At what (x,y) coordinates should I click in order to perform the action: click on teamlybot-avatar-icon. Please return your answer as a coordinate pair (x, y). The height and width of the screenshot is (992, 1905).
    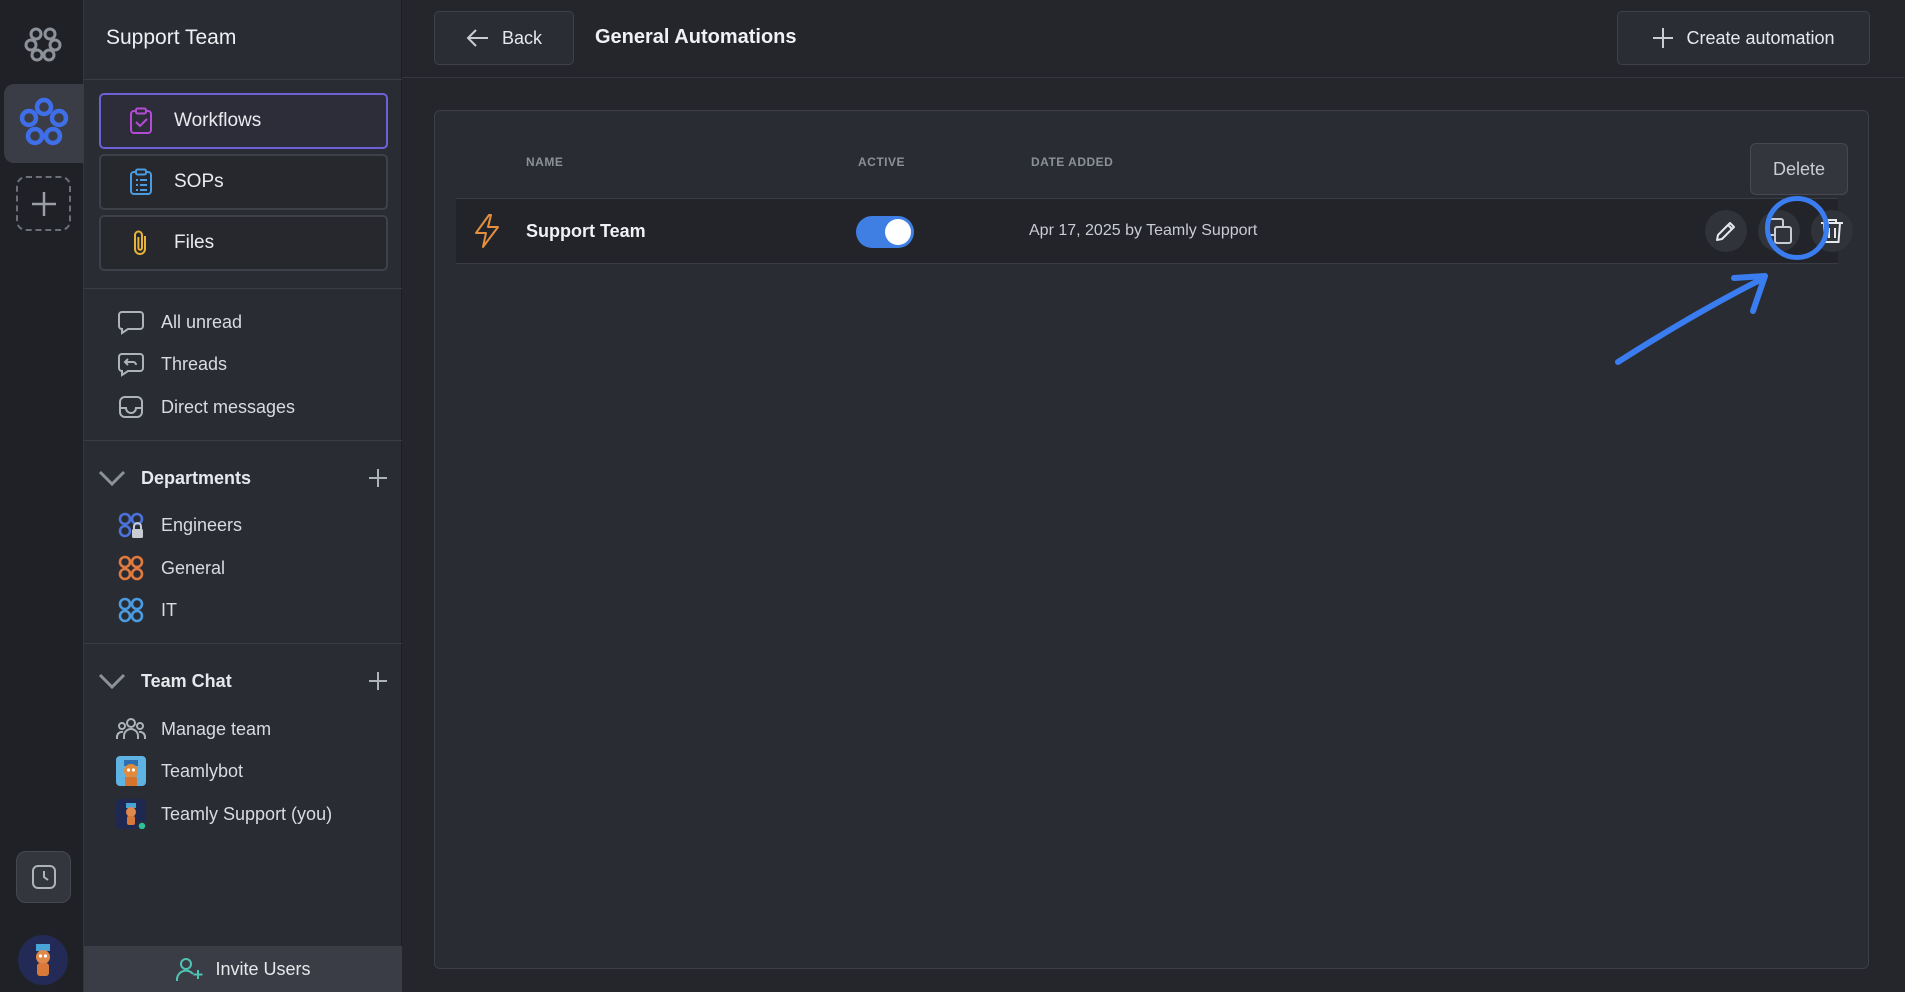
    Looking at the image, I should click on (131, 771).